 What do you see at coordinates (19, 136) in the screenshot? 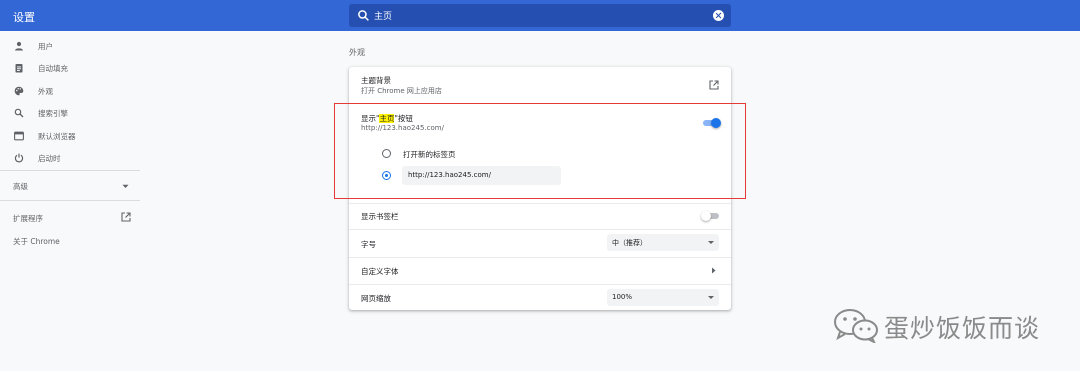
I see `browser-icon` at bounding box center [19, 136].